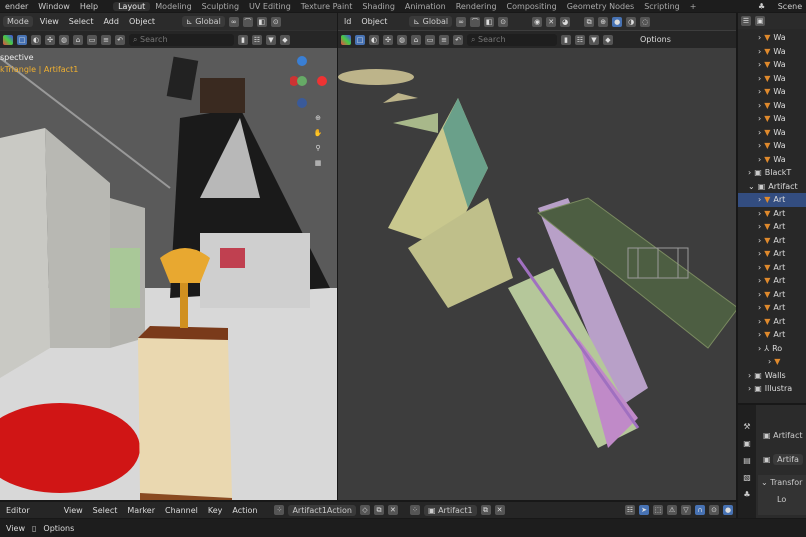 The width and height of the screenshot is (806, 537). I want to click on hand-pan-icon: ✋, so click(318, 133).